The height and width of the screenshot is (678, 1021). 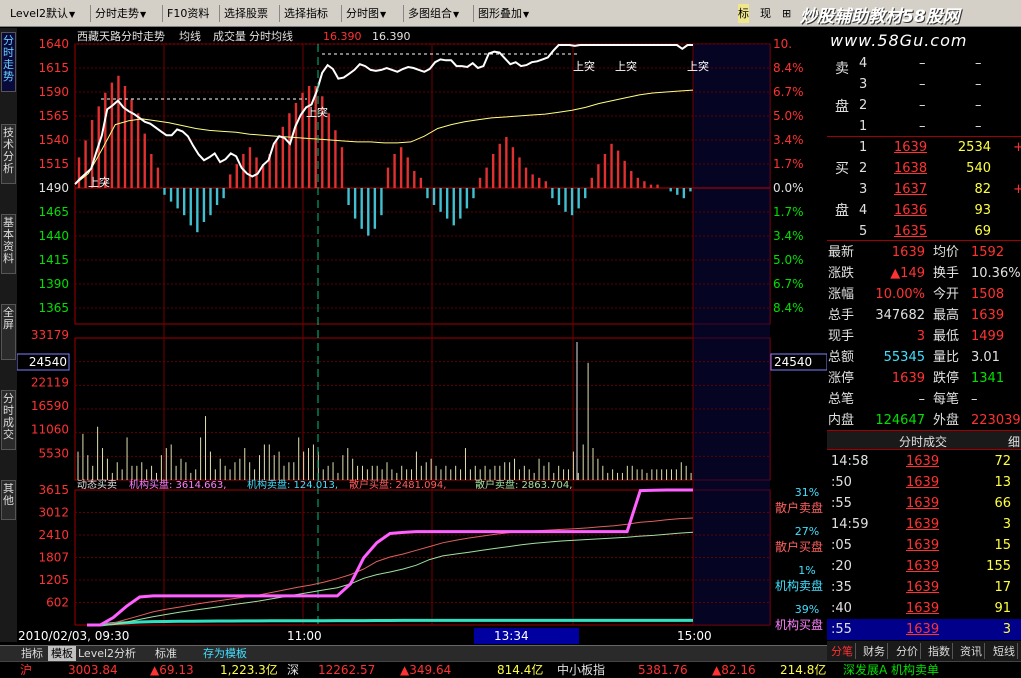 What do you see at coordinates (32, 653) in the screenshot?
I see `bottom-tab-0: 指标` at bounding box center [32, 653].